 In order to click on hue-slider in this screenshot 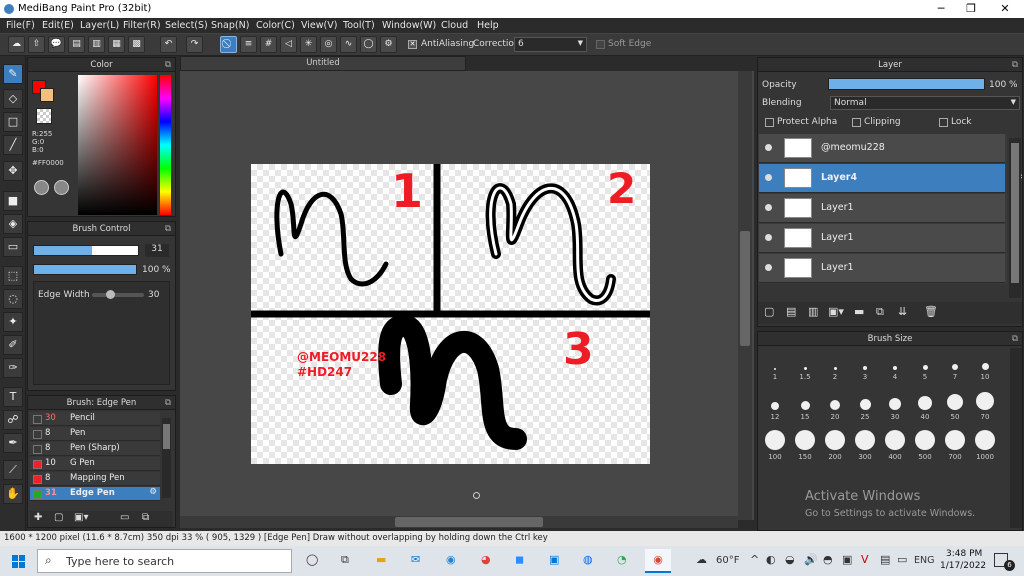, I will do `click(165, 145)`.